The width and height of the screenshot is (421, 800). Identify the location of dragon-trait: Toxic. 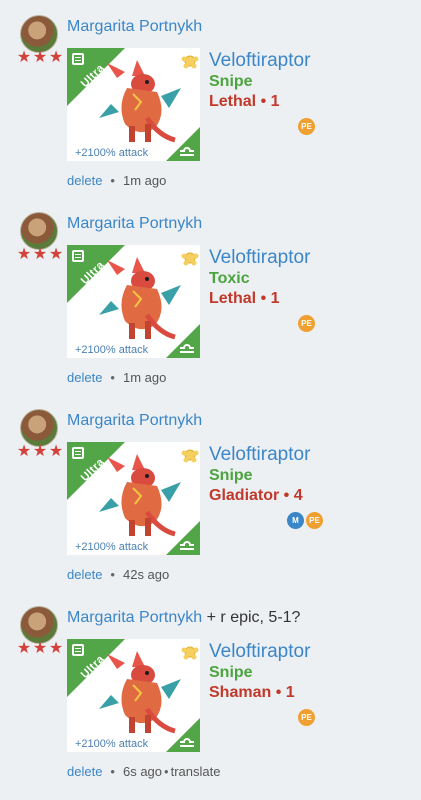
(229, 278).